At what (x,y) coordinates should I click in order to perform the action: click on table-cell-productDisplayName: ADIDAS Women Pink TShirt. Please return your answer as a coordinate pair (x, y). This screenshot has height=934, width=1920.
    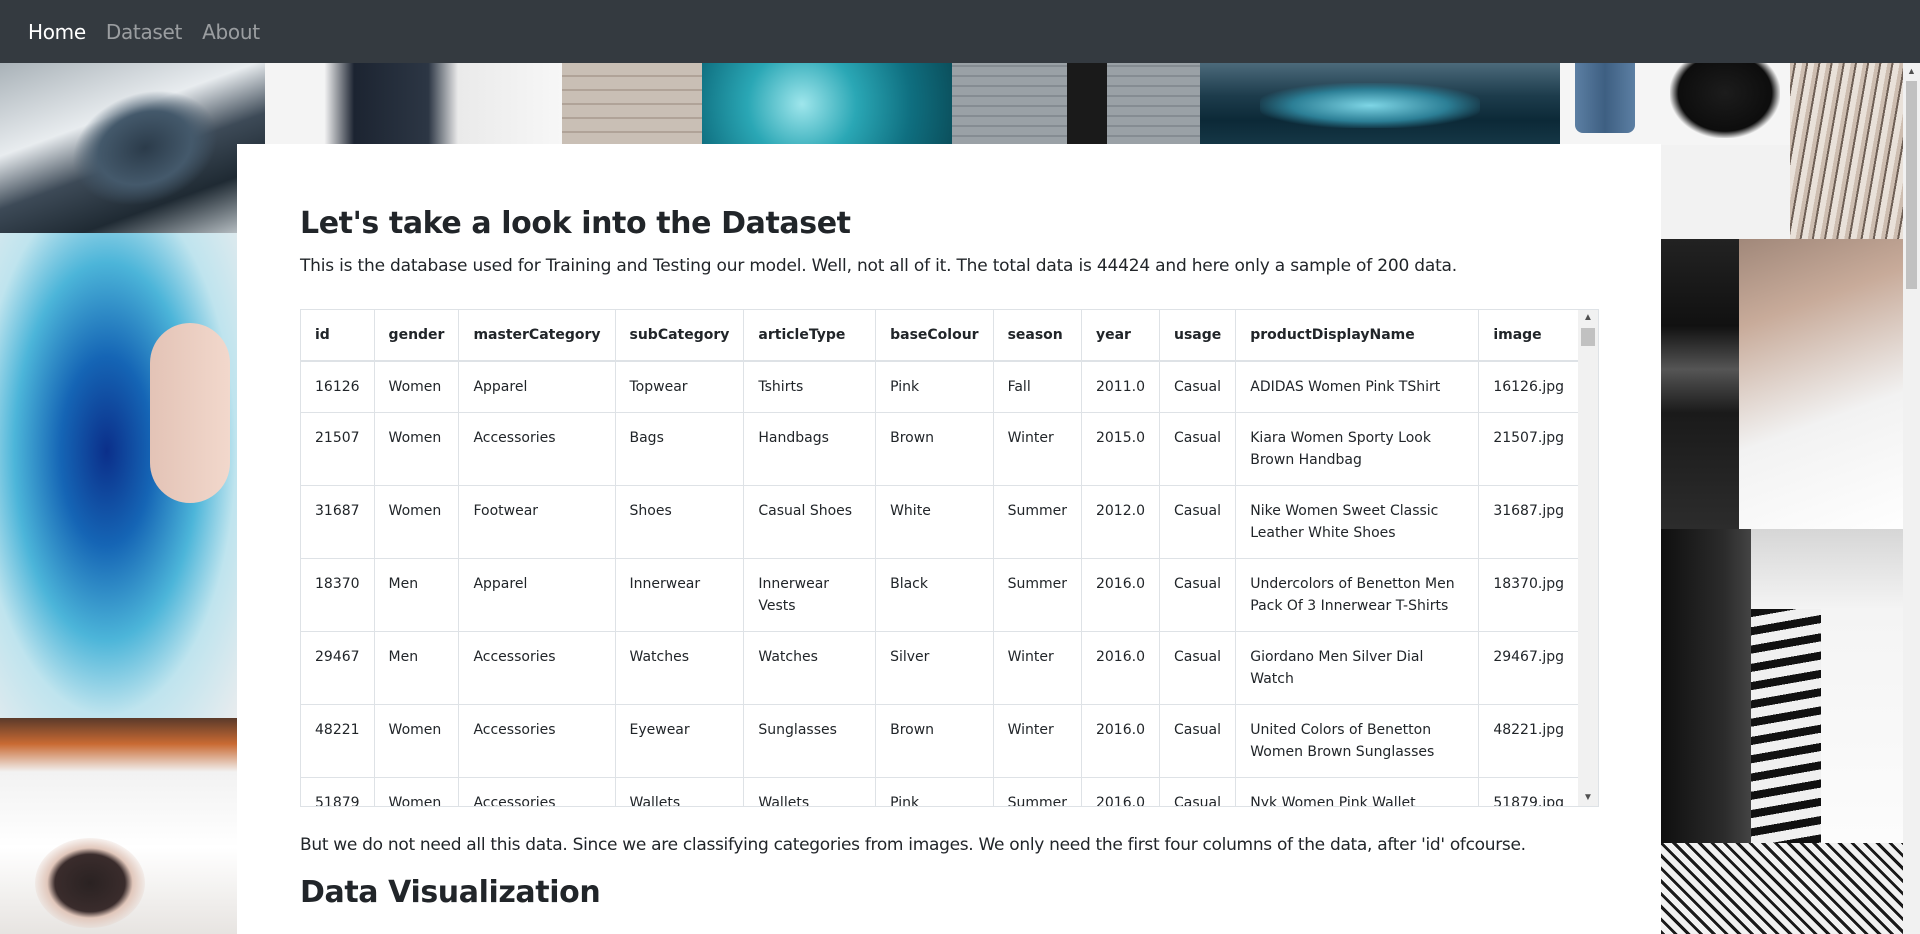
    Looking at the image, I should click on (1357, 386).